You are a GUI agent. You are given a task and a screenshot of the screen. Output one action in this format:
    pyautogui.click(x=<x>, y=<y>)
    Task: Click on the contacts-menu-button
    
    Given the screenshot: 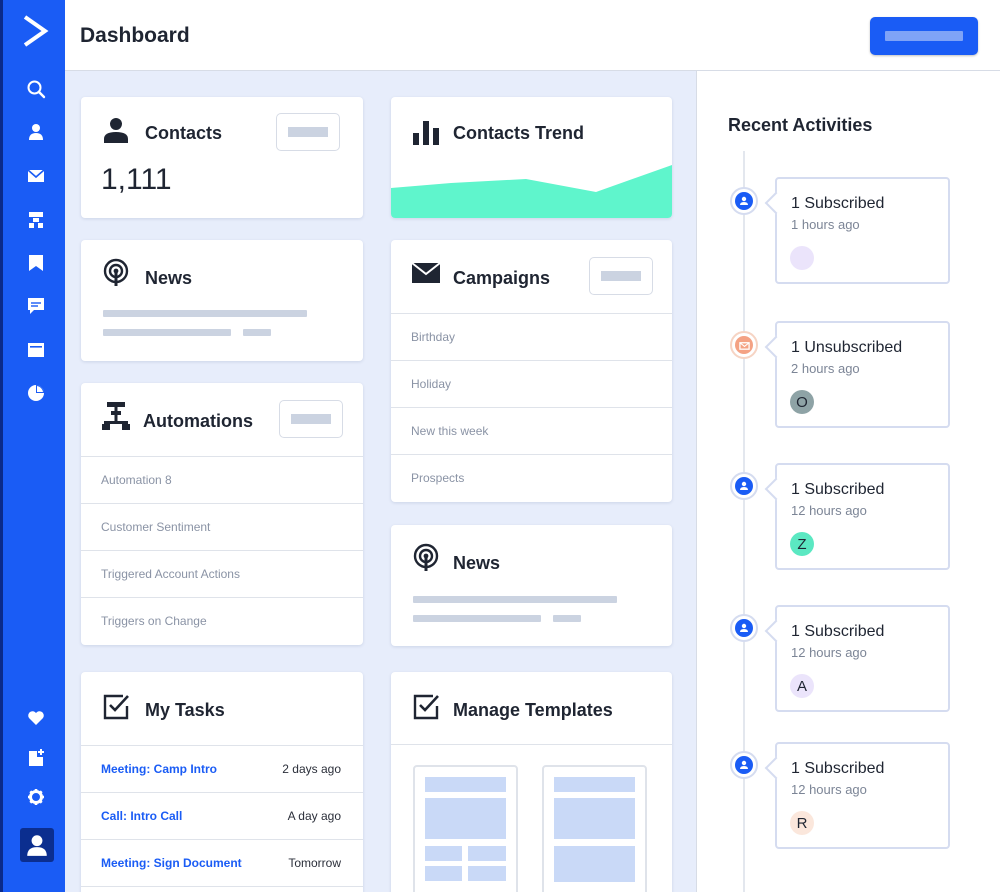 What is the action you would take?
    pyautogui.click(x=308, y=132)
    